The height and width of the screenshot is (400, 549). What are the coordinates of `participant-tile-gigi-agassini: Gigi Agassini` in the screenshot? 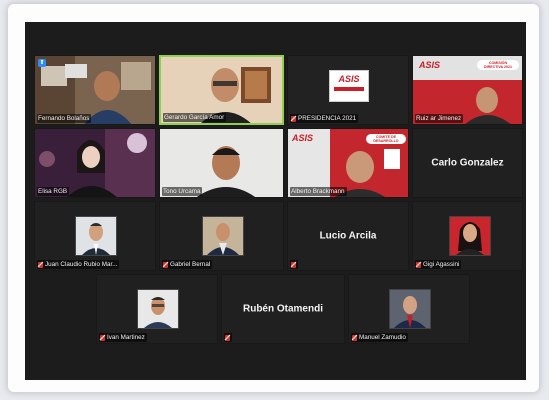 It's located at (467, 236).